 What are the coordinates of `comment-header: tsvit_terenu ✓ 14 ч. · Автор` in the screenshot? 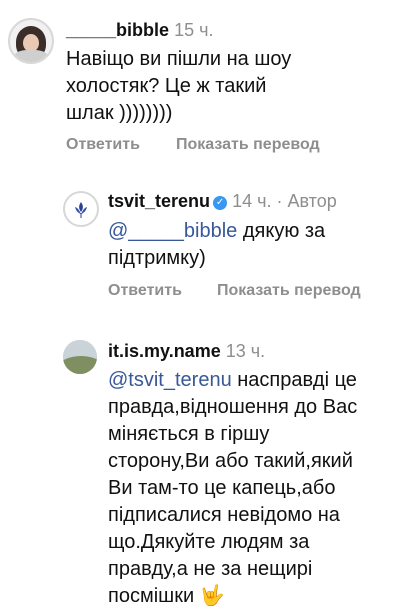 It's located at (222, 201).